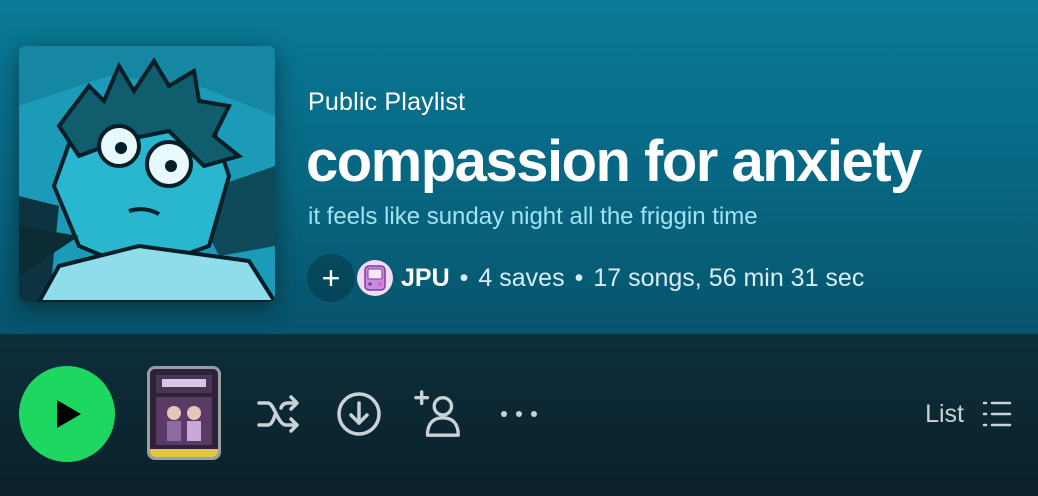  Describe the element at coordinates (614, 161) in the screenshot. I see `playlist-title: compassion for anxiety` at that location.